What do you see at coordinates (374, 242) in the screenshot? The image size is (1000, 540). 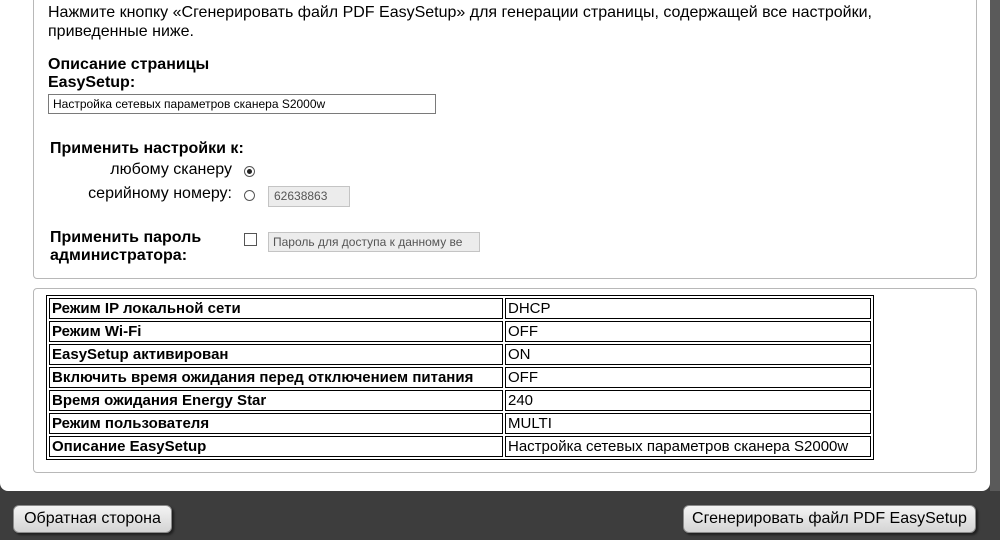 I see `admin-password-input: Пароль для доступа к данному ве` at bounding box center [374, 242].